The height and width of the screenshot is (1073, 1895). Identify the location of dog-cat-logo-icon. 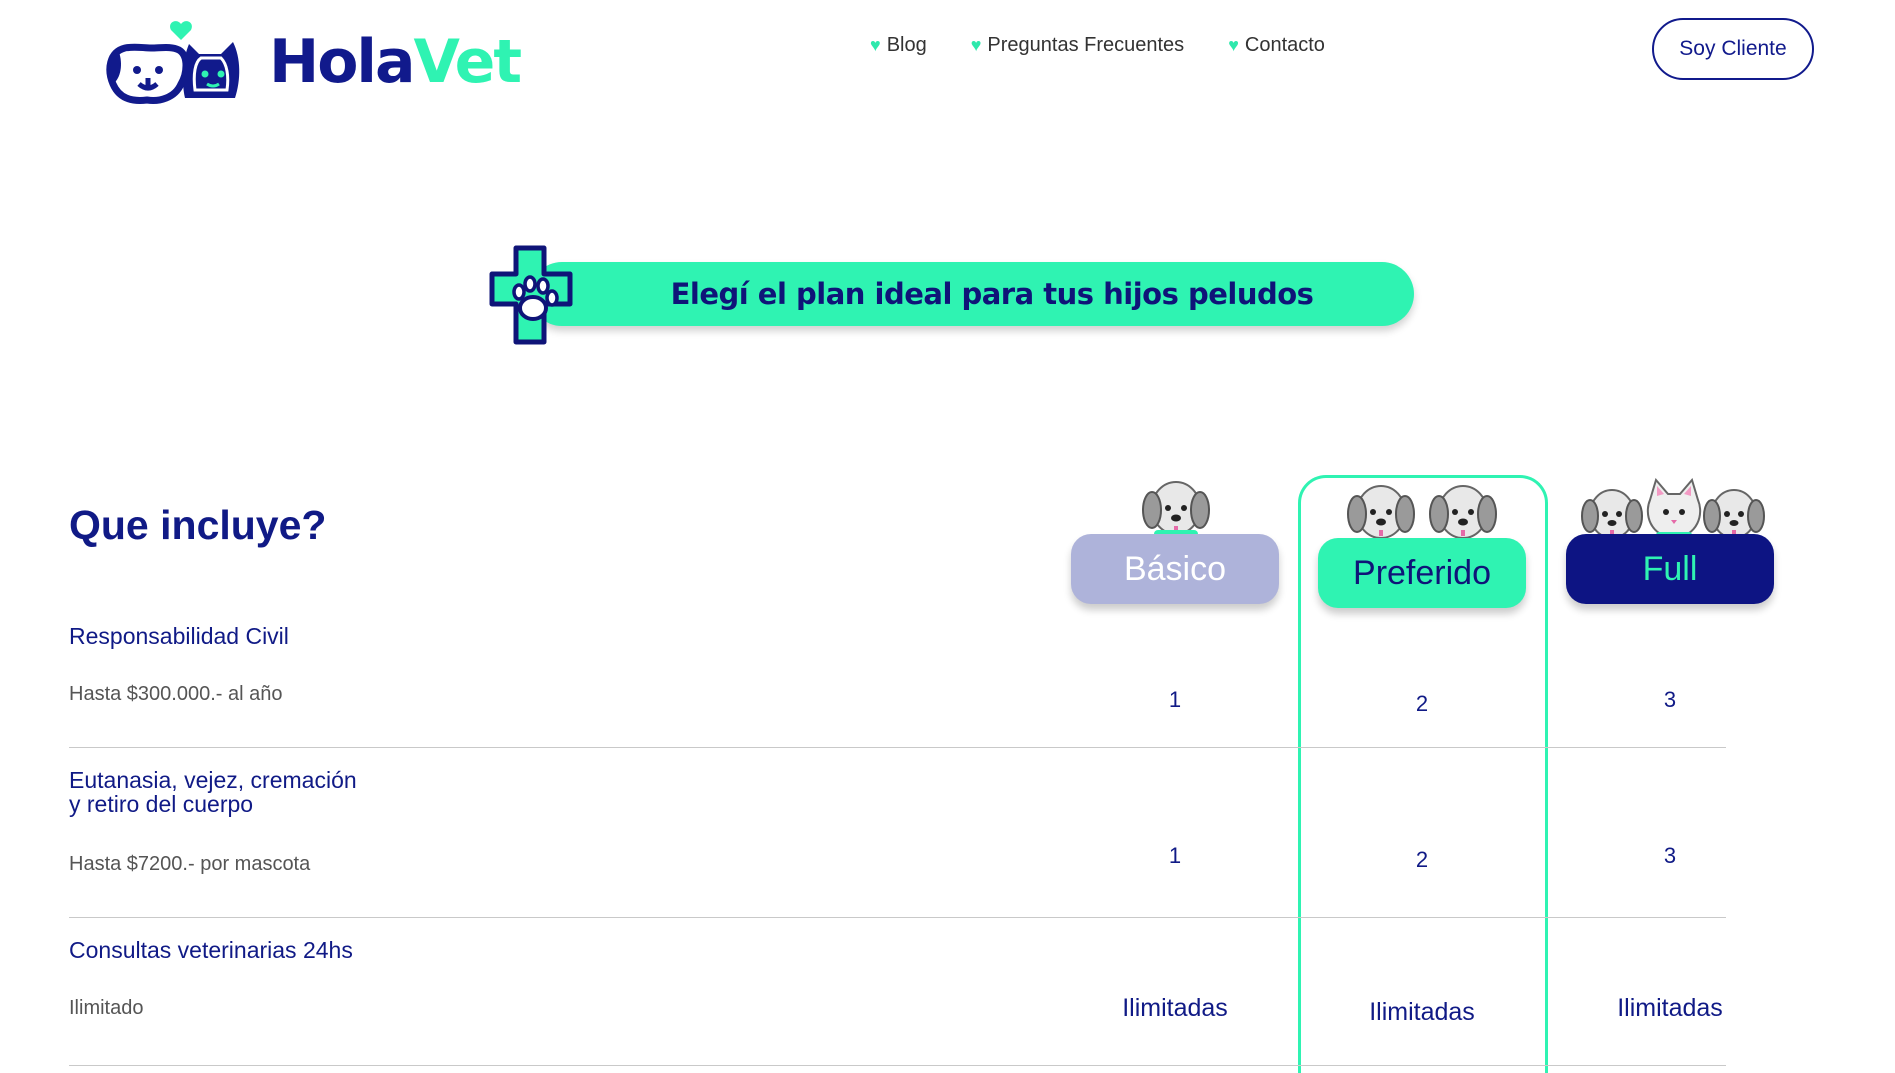
(173, 62).